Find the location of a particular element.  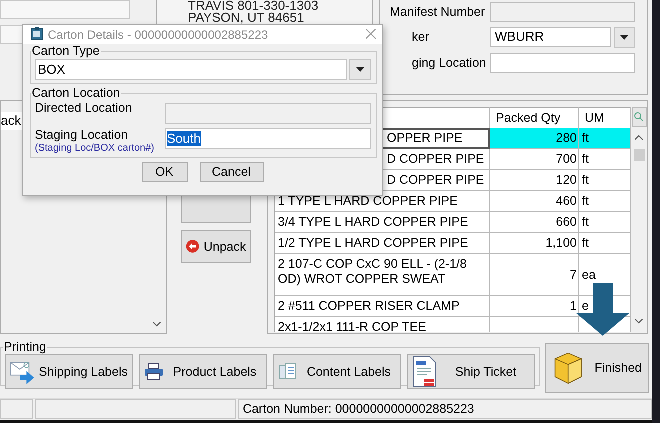

group-title: Printing is located at coordinates (25, 347).